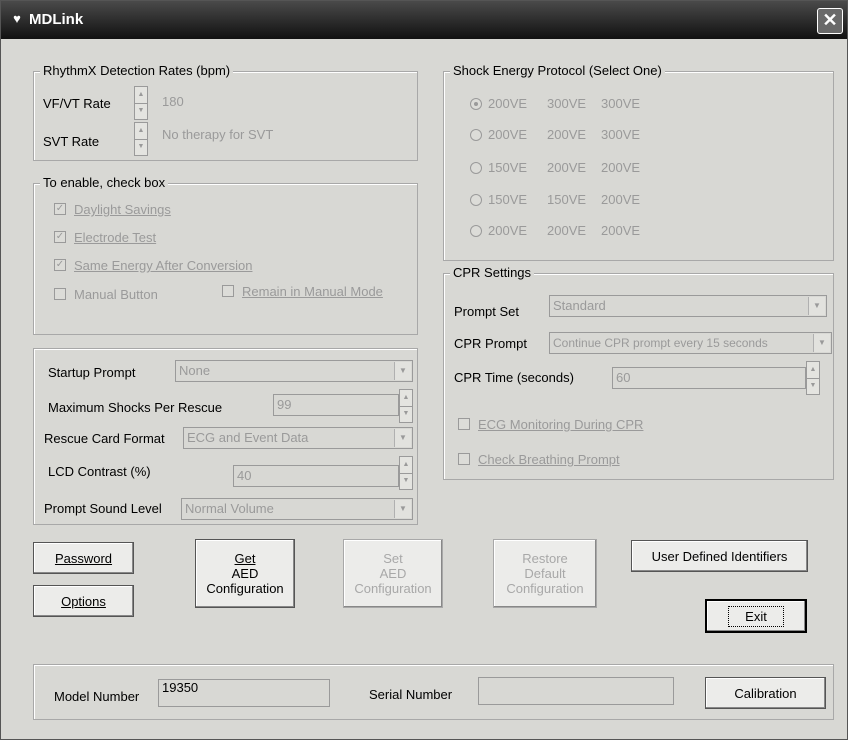  I want to click on user-defined-identifiers-button: User Defined Identifiers, so click(719, 556).